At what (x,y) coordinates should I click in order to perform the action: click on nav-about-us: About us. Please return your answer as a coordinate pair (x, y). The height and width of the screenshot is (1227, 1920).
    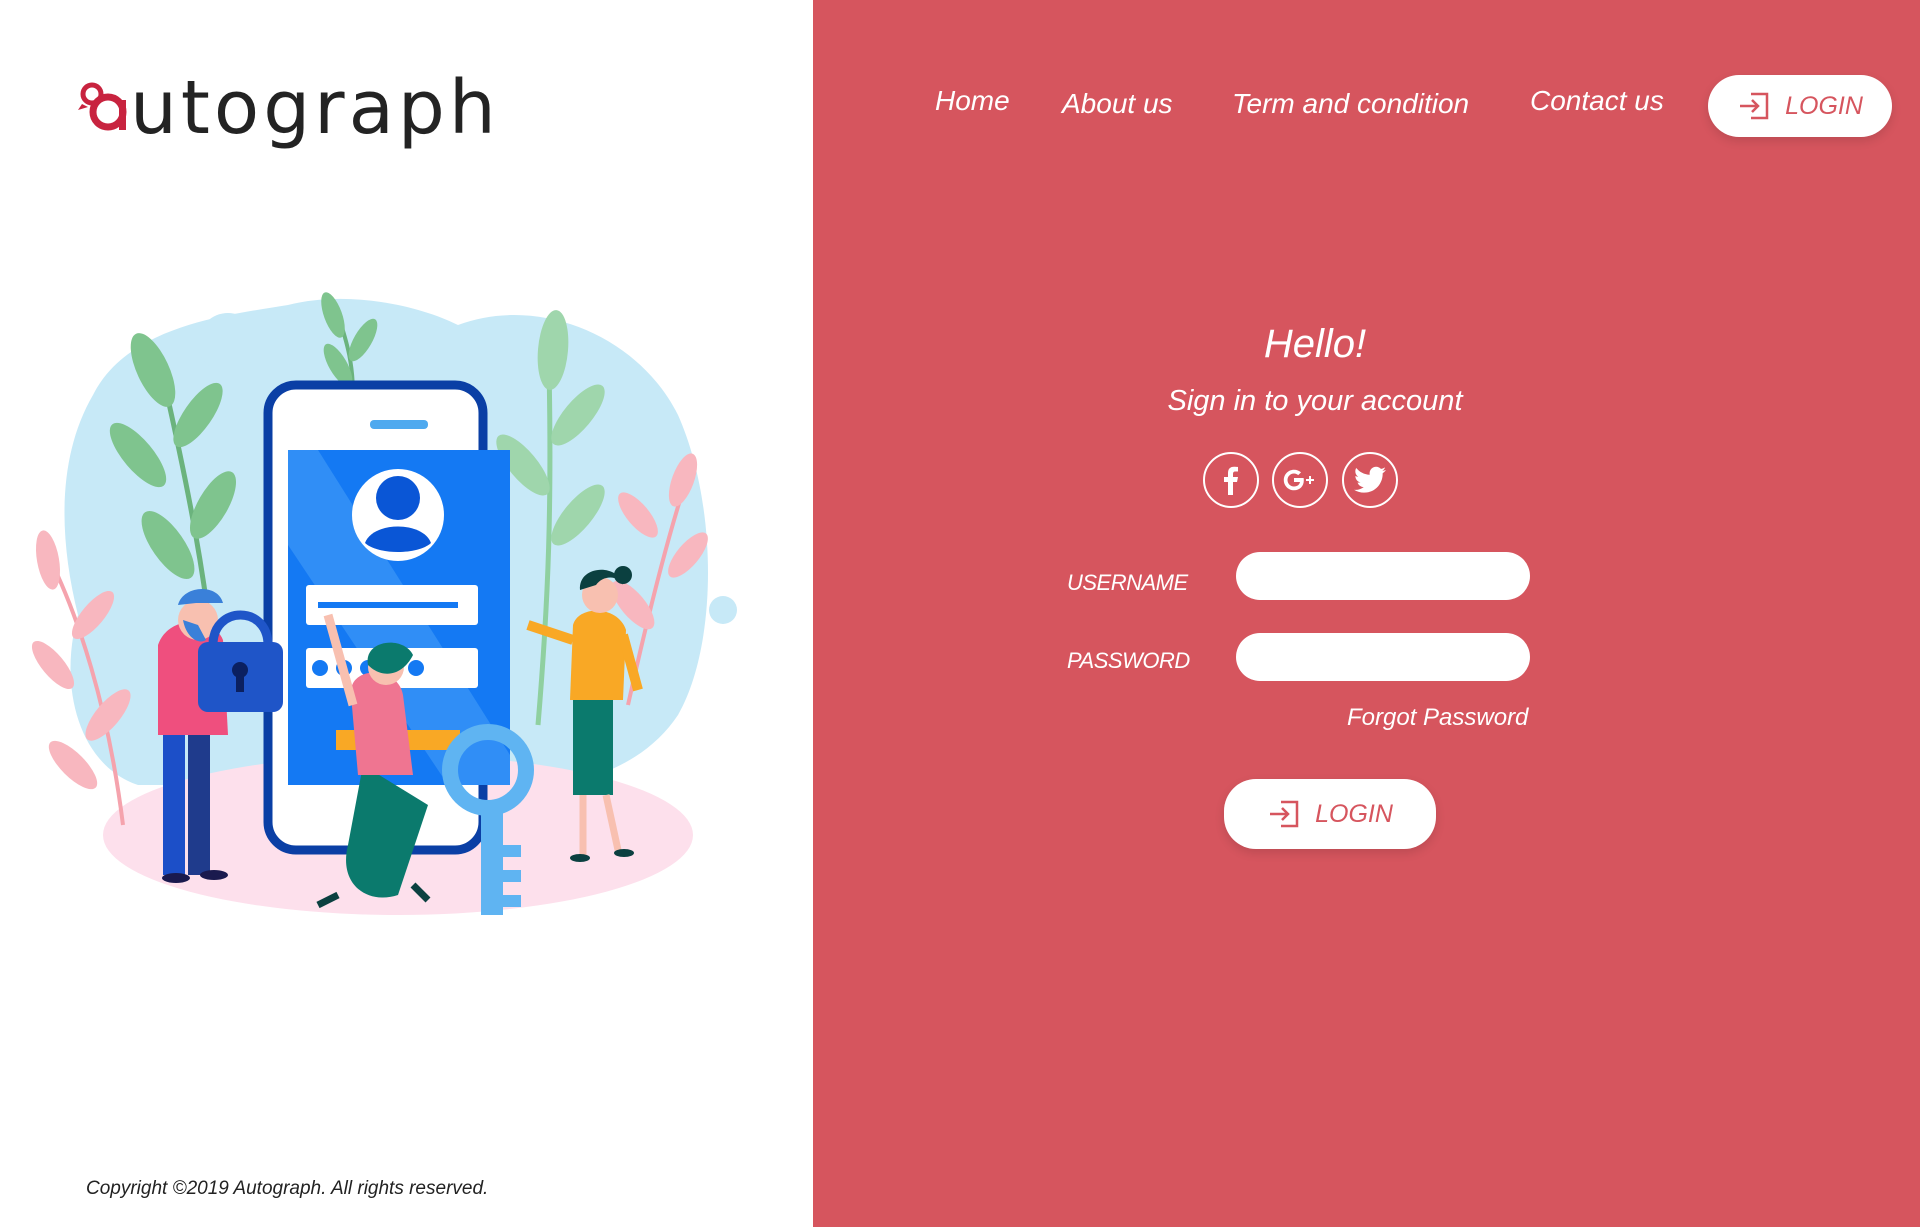
    Looking at the image, I should click on (1117, 104).